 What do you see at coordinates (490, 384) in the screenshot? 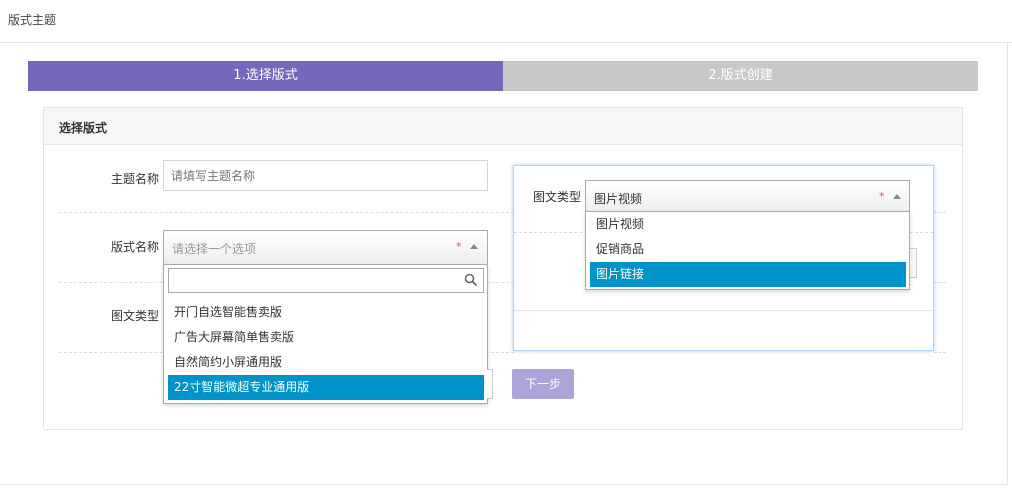
I see `hidden-button-edge` at bounding box center [490, 384].